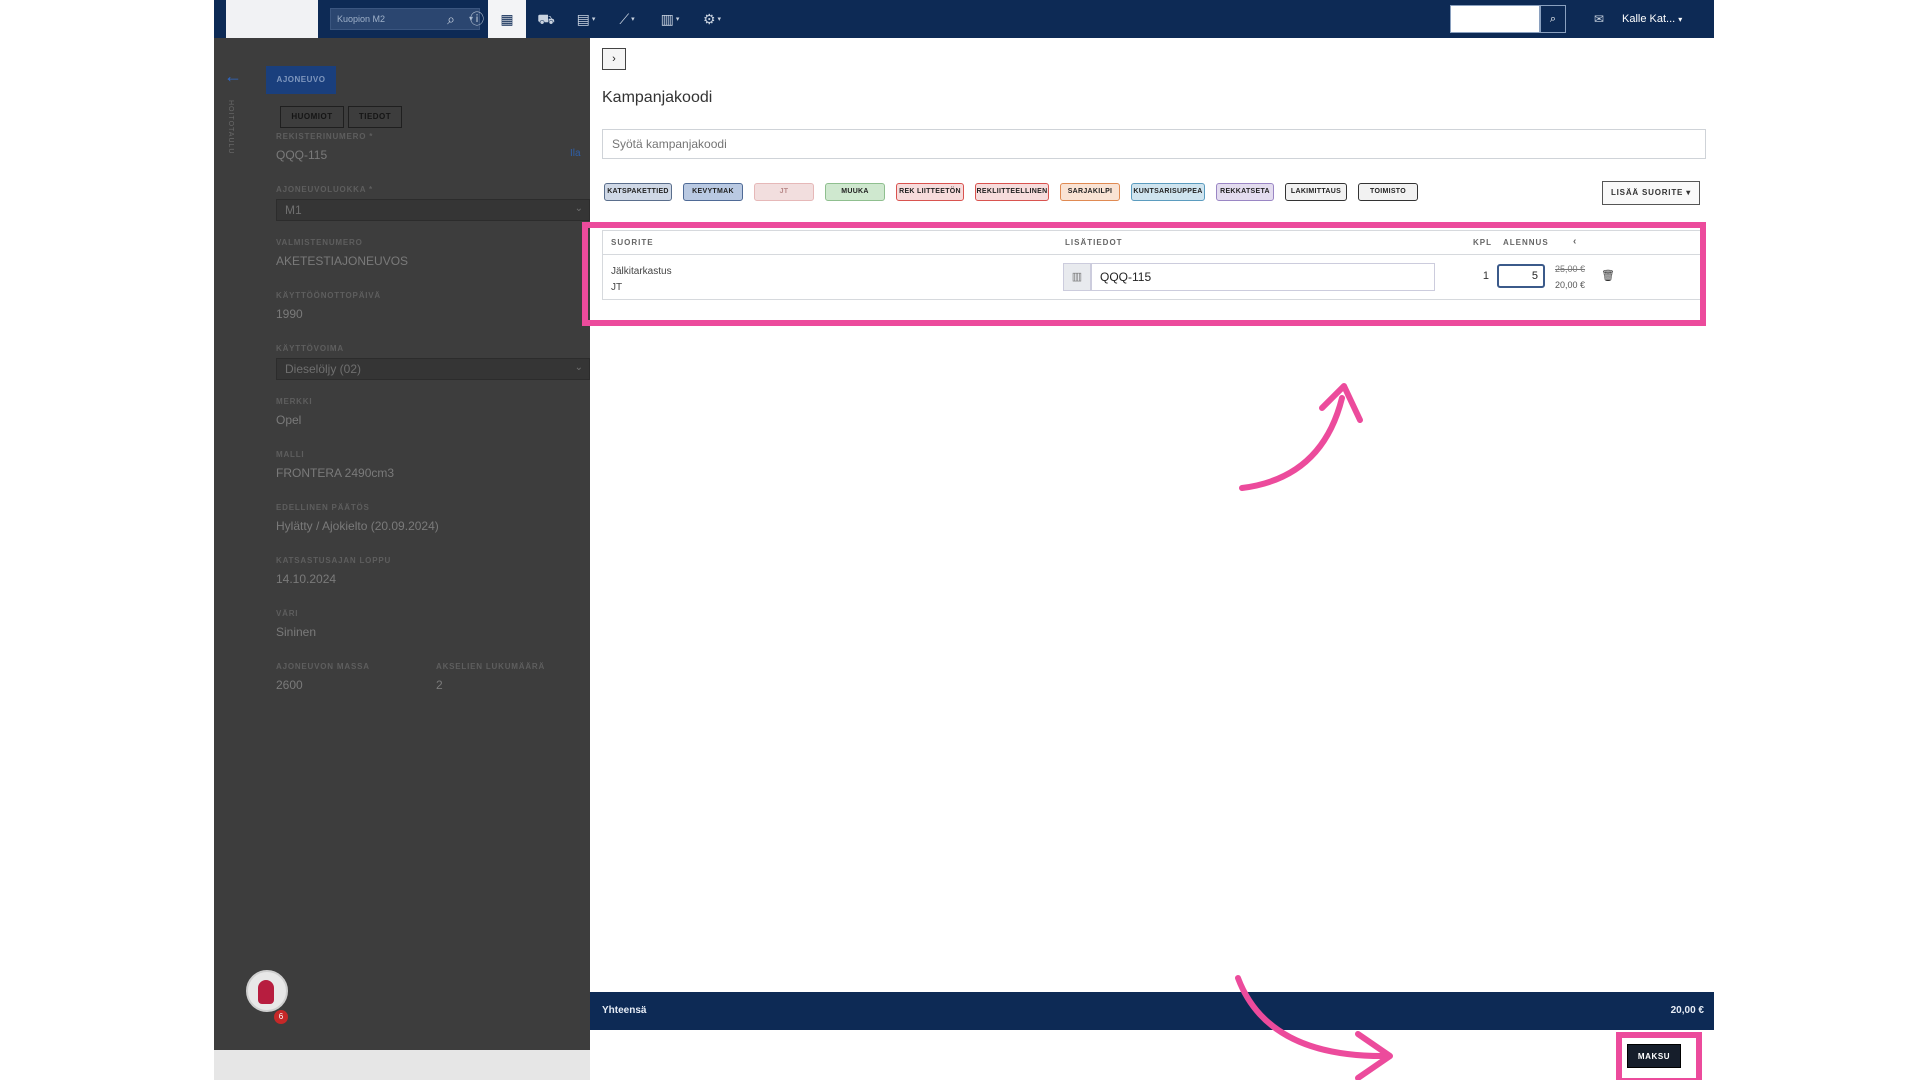 Image resolution: width=1920 pixels, height=1080 pixels. I want to click on service-name: Jälkitarkastus, so click(641, 271).